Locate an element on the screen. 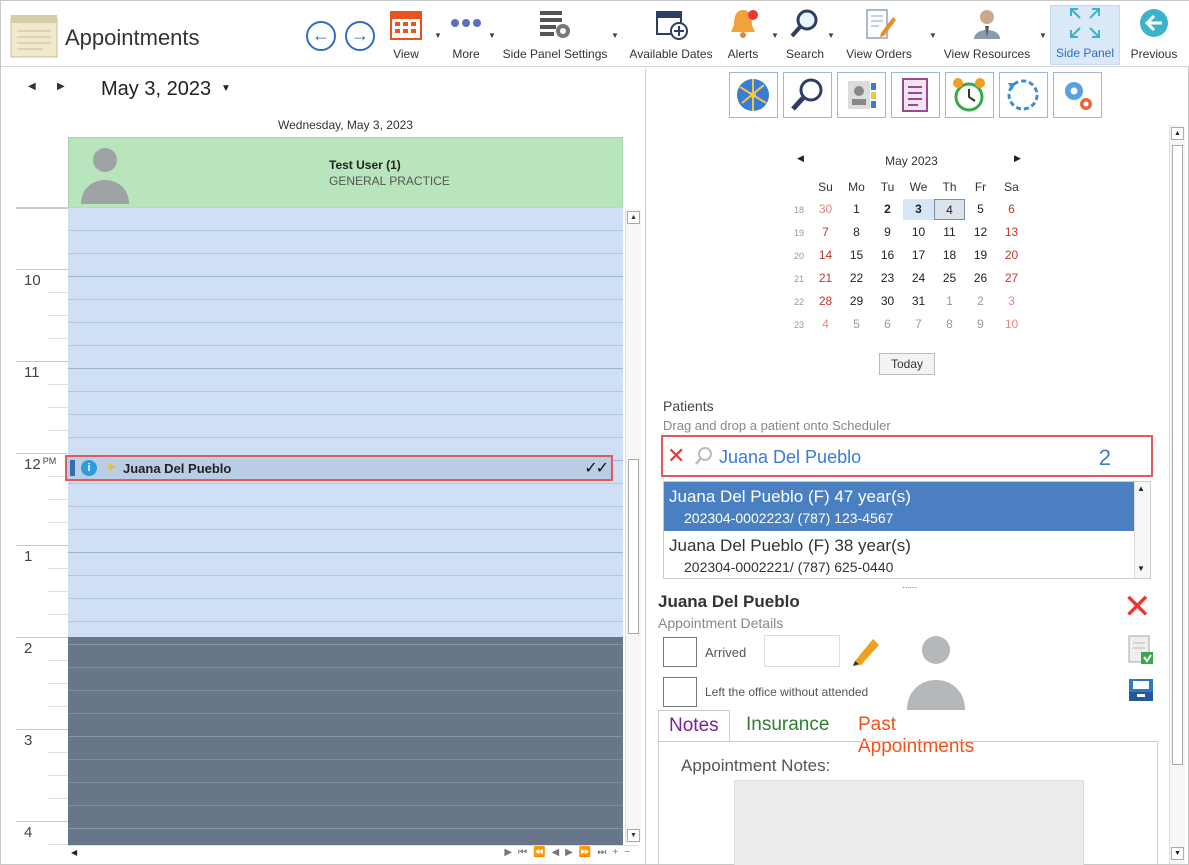  pencil-icon is located at coordinates (866, 650).